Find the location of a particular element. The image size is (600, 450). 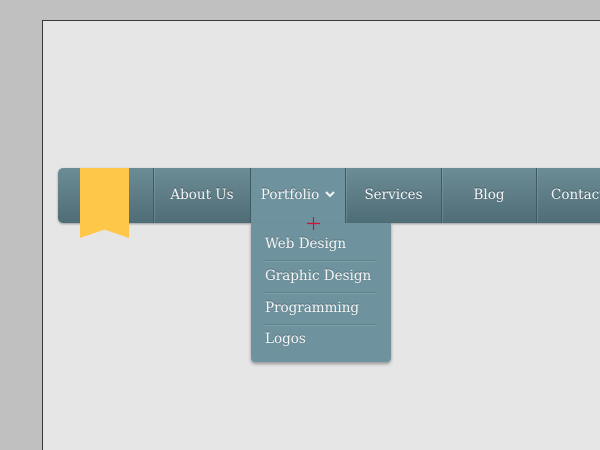

nav-item-label: Portfolio is located at coordinates (290, 195).